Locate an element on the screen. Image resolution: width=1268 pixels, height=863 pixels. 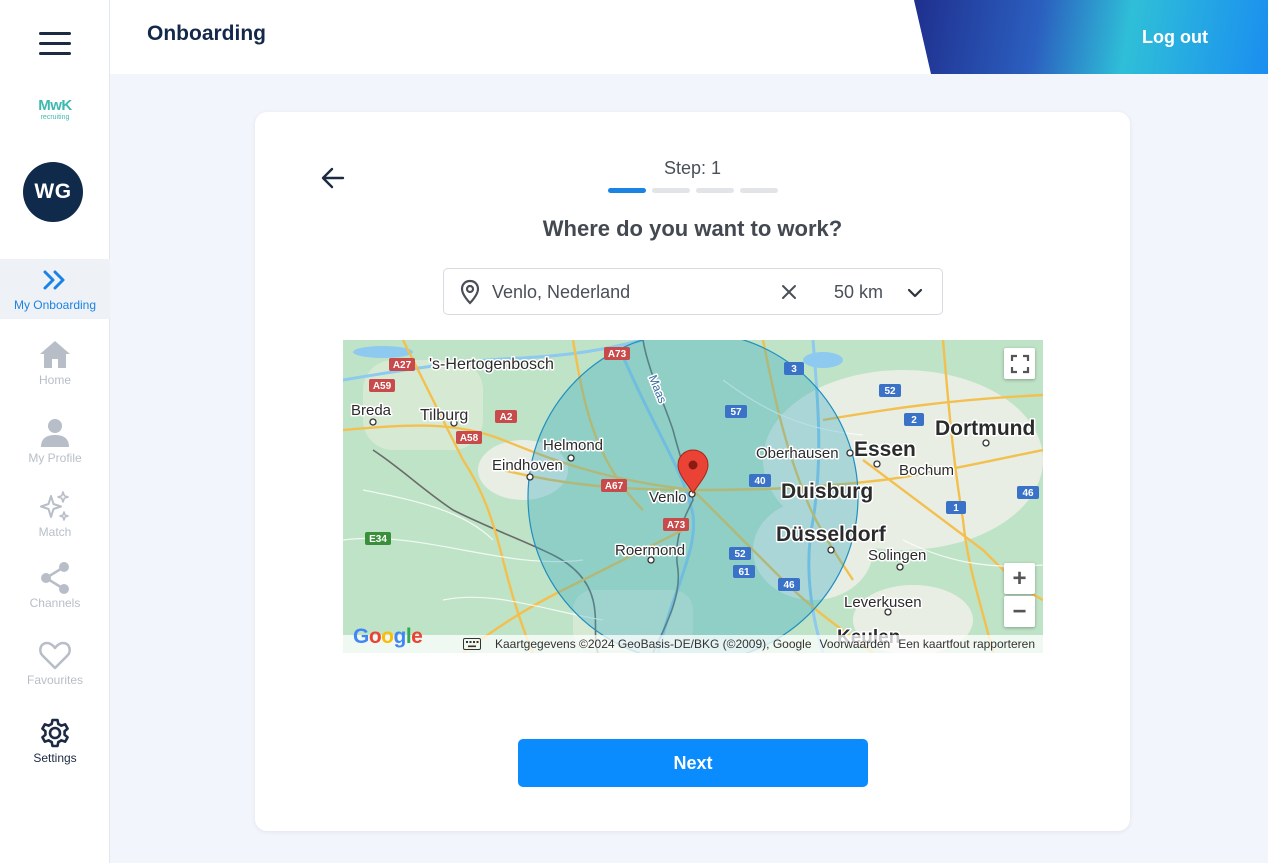
keyboard-icon is located at coordinates (471, 644).